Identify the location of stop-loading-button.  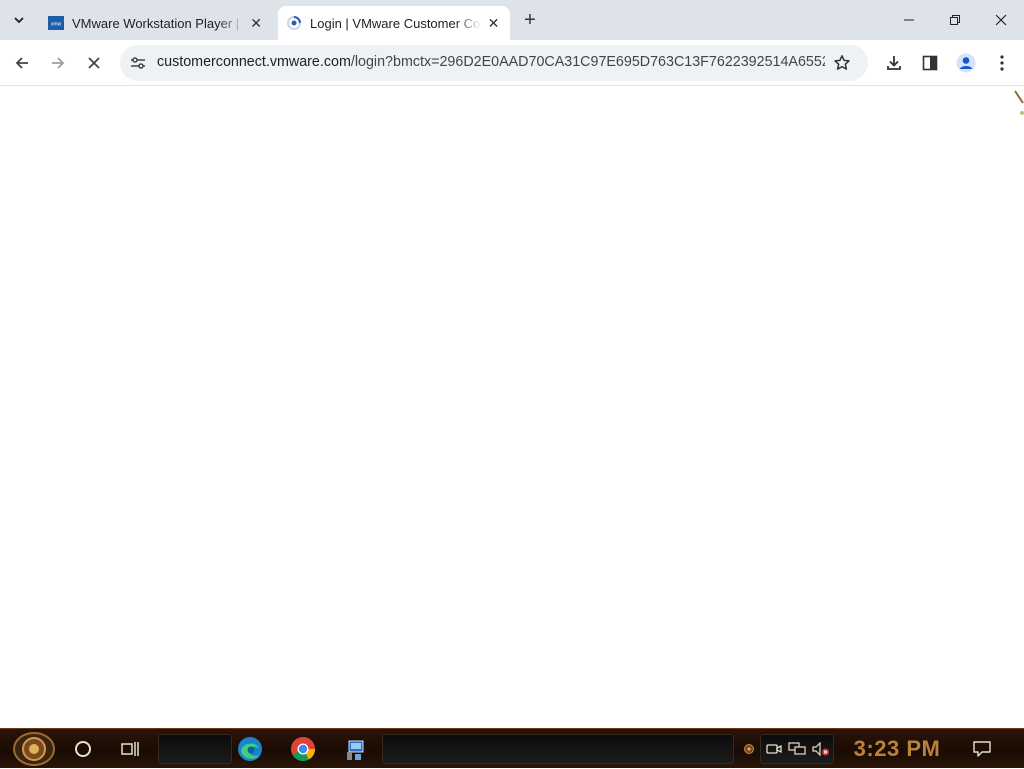
(94, 63).